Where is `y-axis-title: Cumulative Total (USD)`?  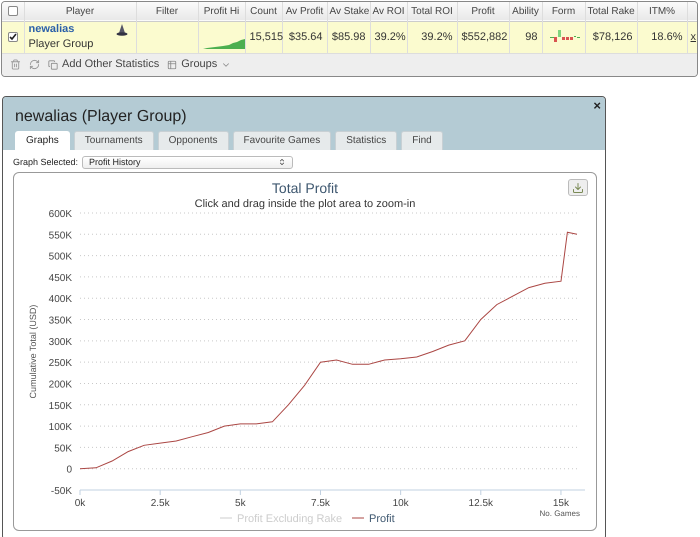
y-axis-title: Cumulative Total (USD) is located at coordinates (33, 351).